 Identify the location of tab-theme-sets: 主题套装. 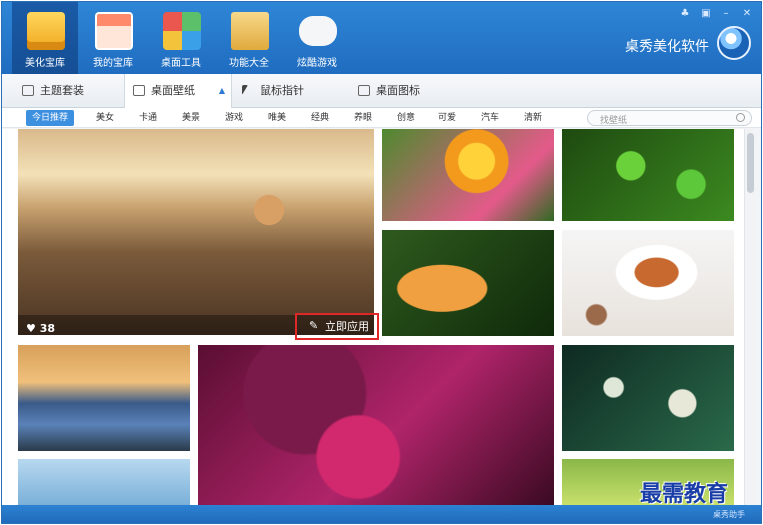
(69, 91).